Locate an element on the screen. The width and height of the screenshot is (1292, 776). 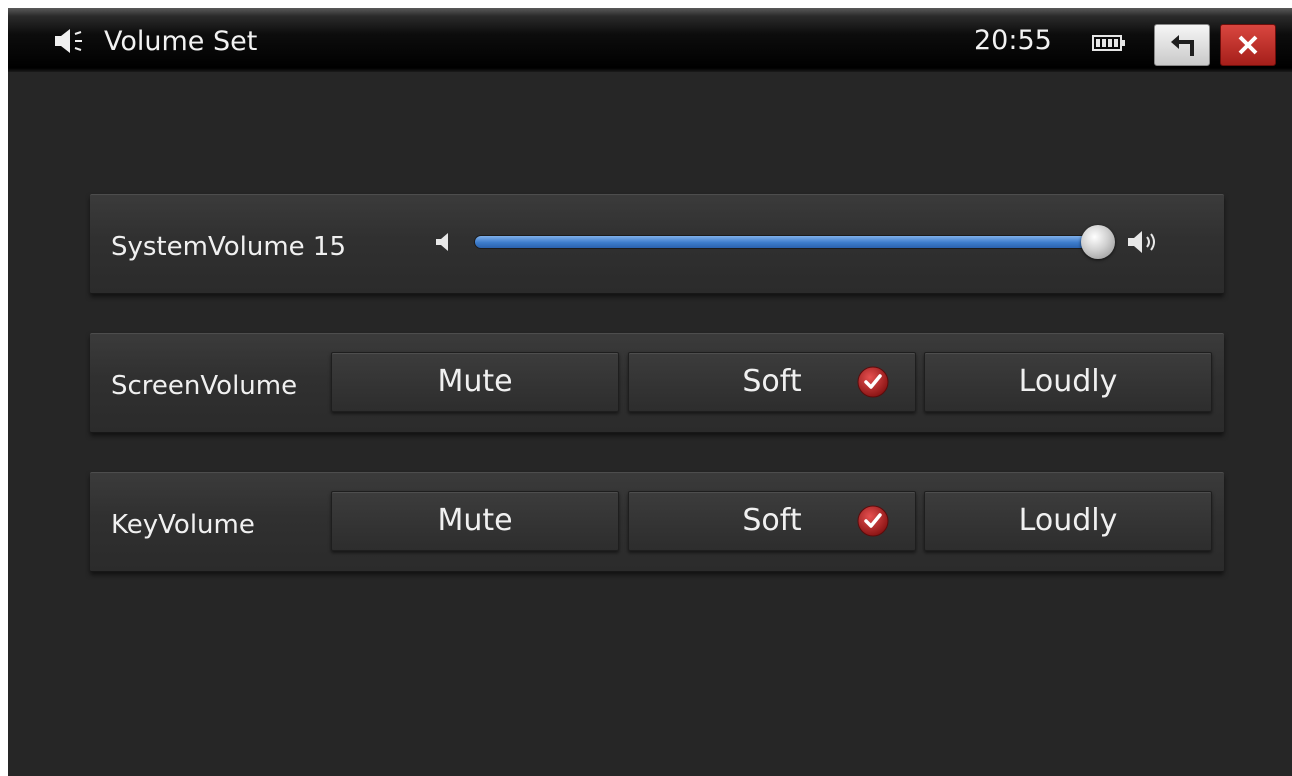
system-volume-label: SystemVolume 15 is located at coordinates (229, 247).